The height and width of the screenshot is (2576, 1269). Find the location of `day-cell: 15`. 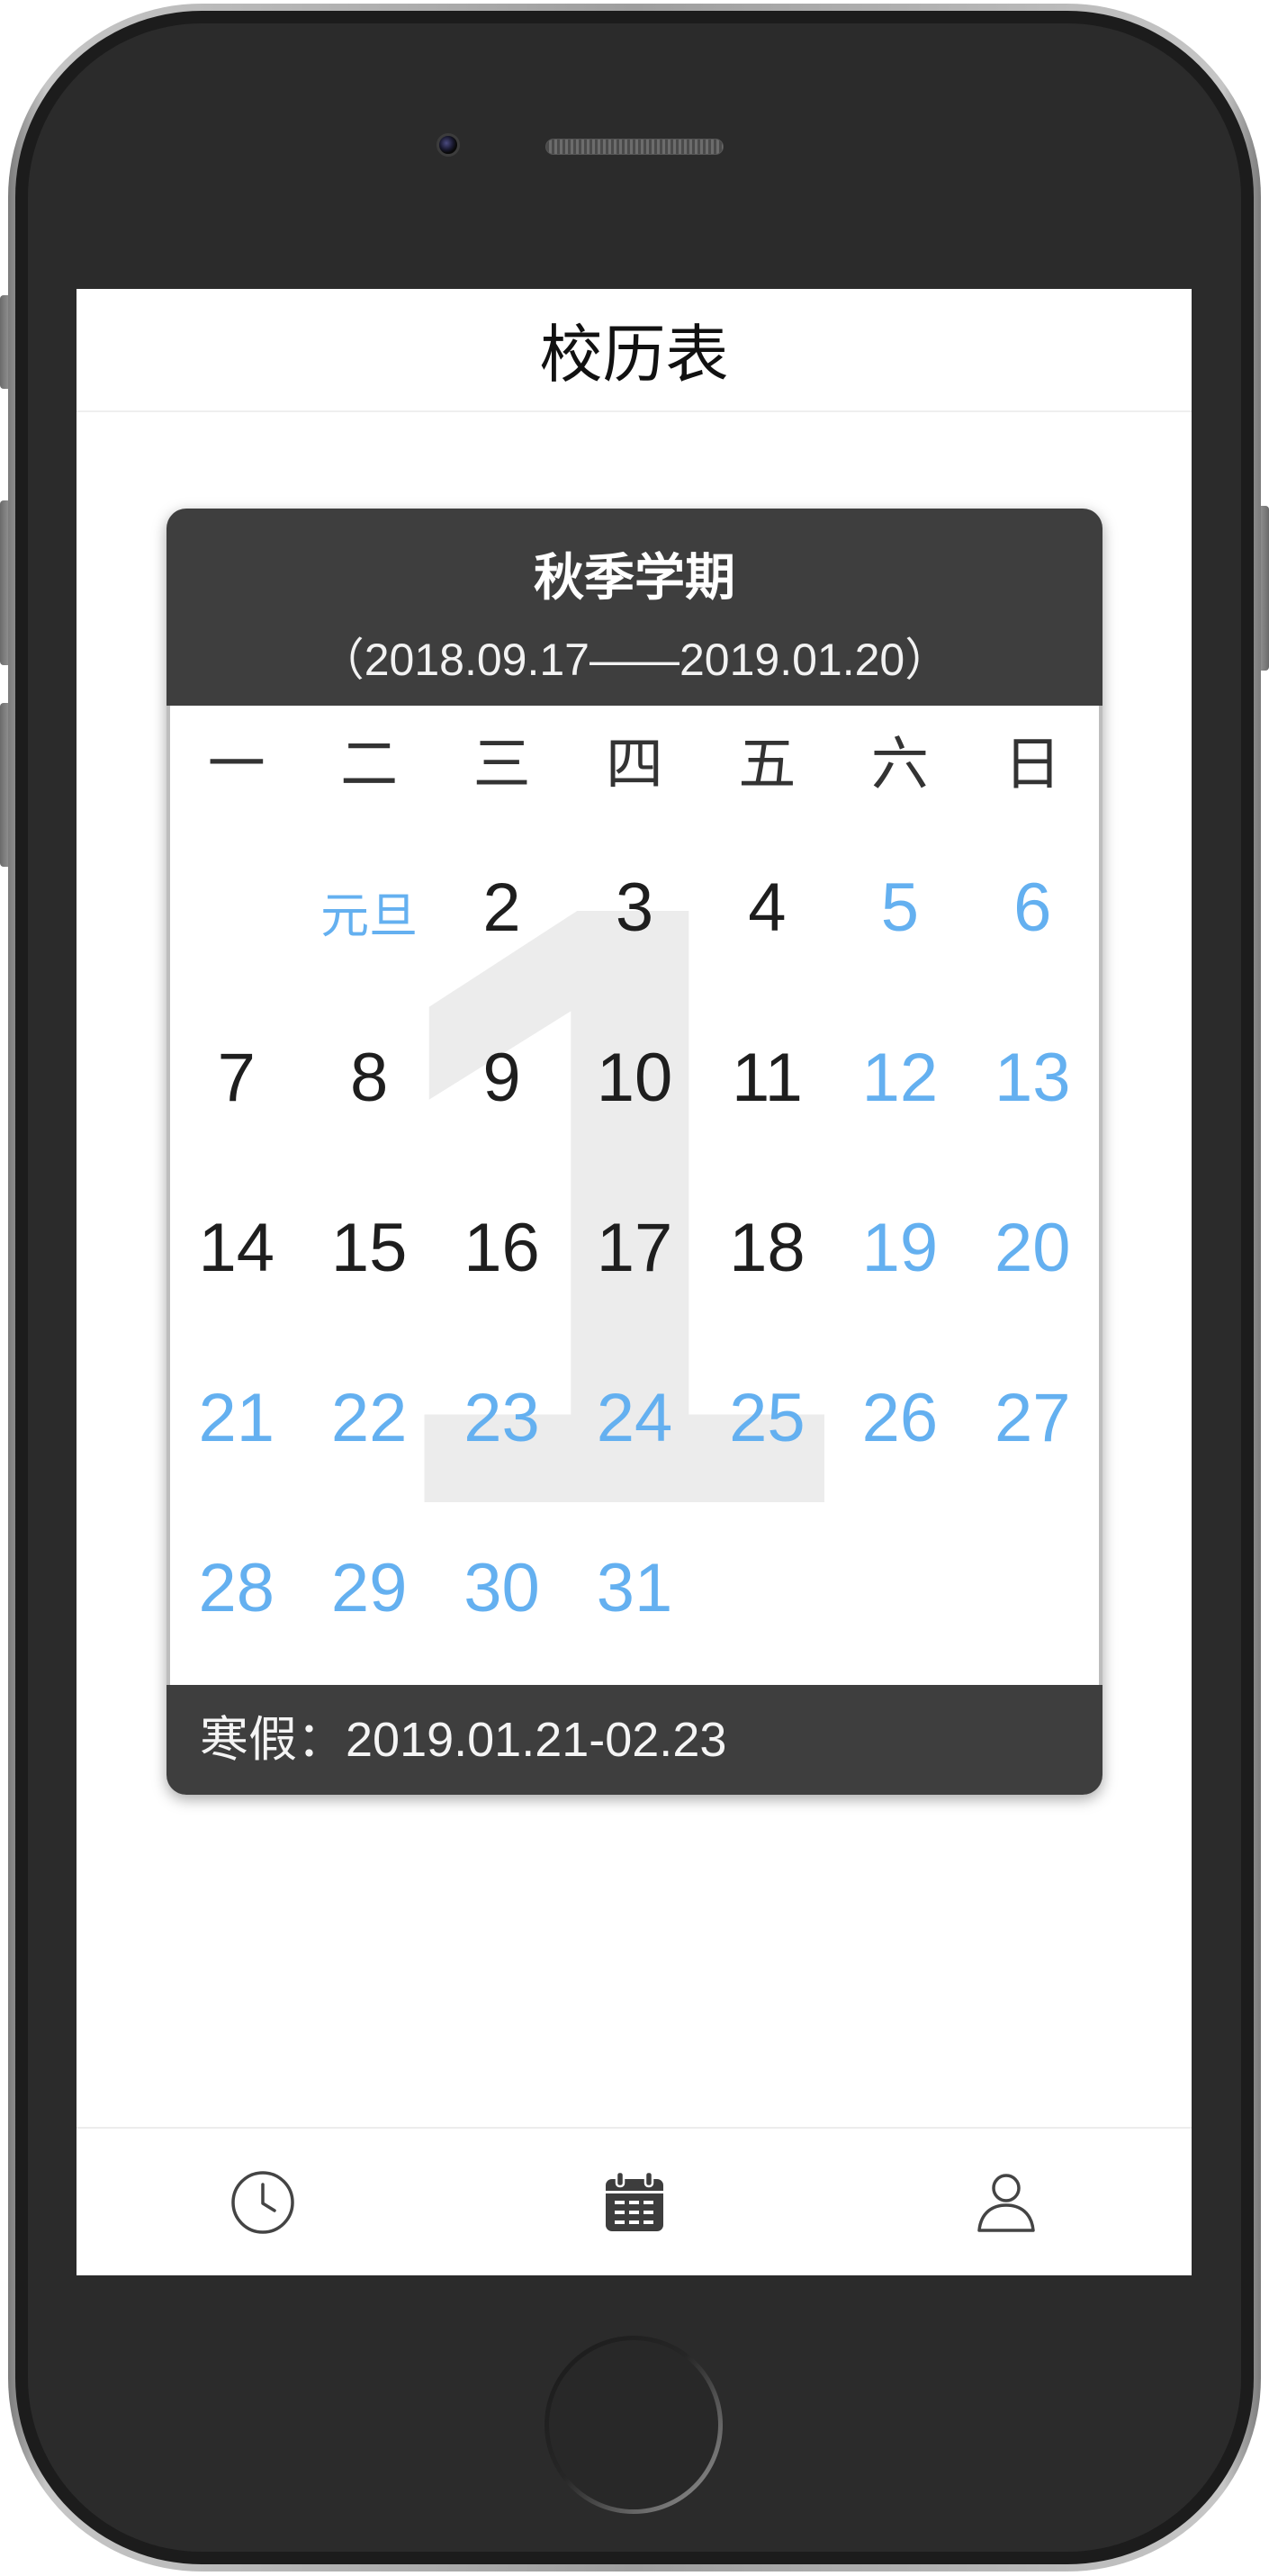

day-cell: 15 is located at coordinates (369, 1248).